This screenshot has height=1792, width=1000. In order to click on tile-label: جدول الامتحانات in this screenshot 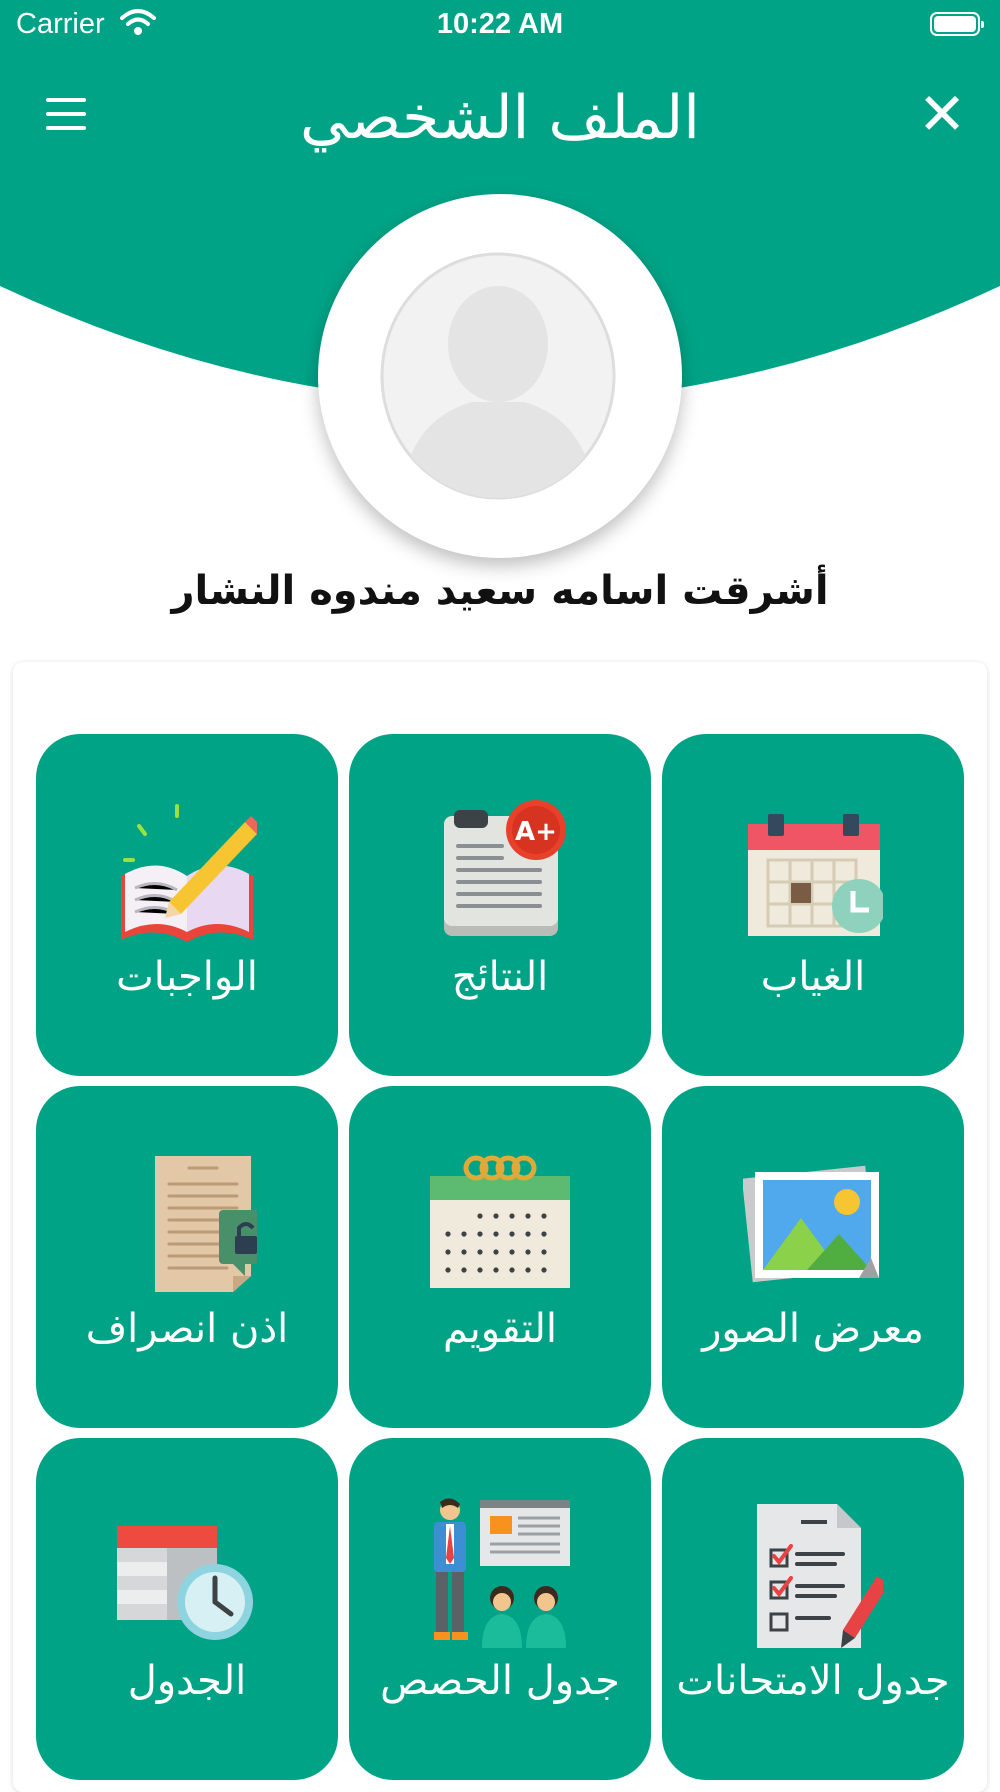, I will do `click(813, 1681)`.